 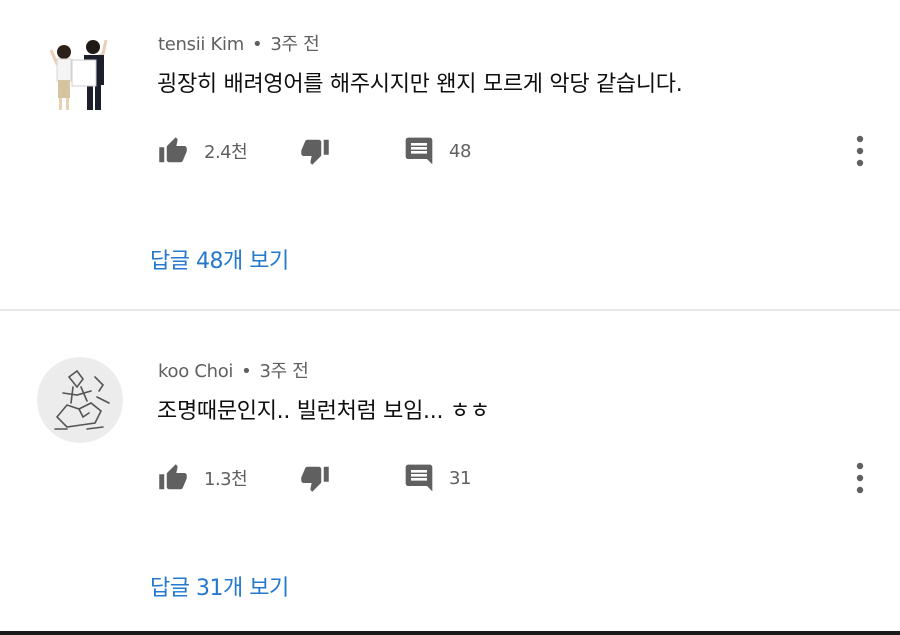 I want to click on like-count: 2.4천, so click(x=226, y=152).